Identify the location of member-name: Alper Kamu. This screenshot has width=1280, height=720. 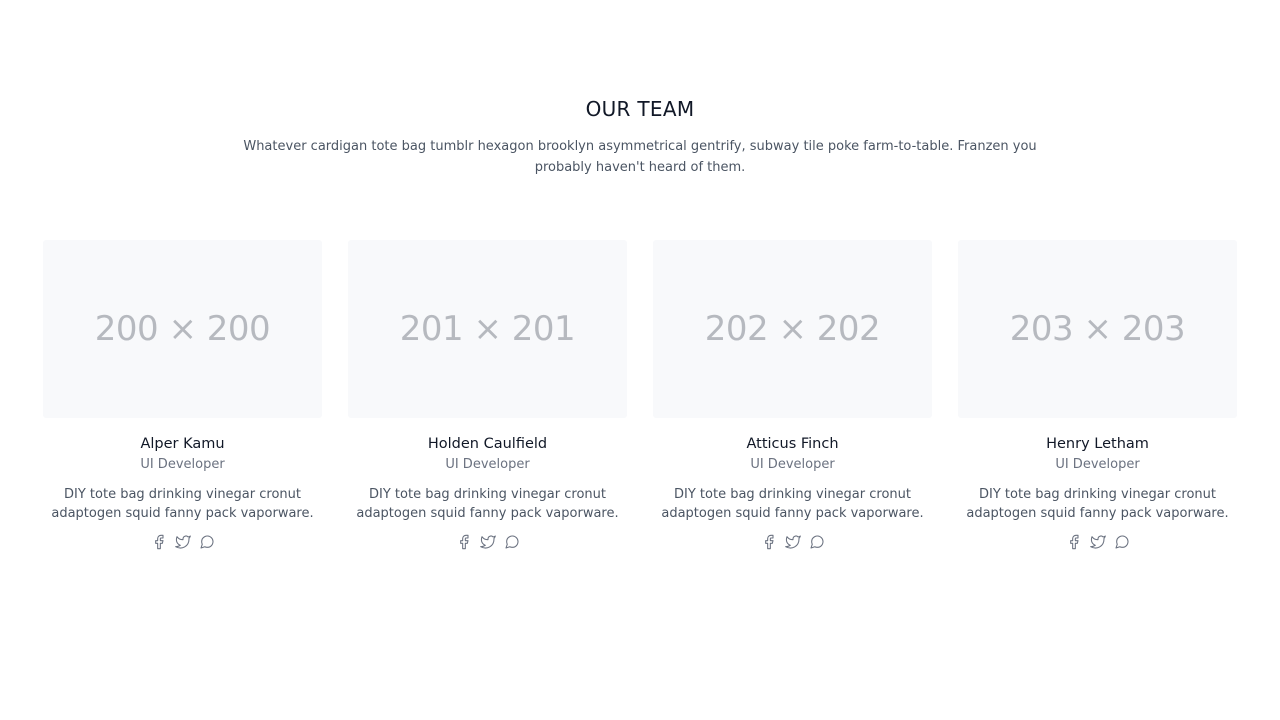
(182, 444).